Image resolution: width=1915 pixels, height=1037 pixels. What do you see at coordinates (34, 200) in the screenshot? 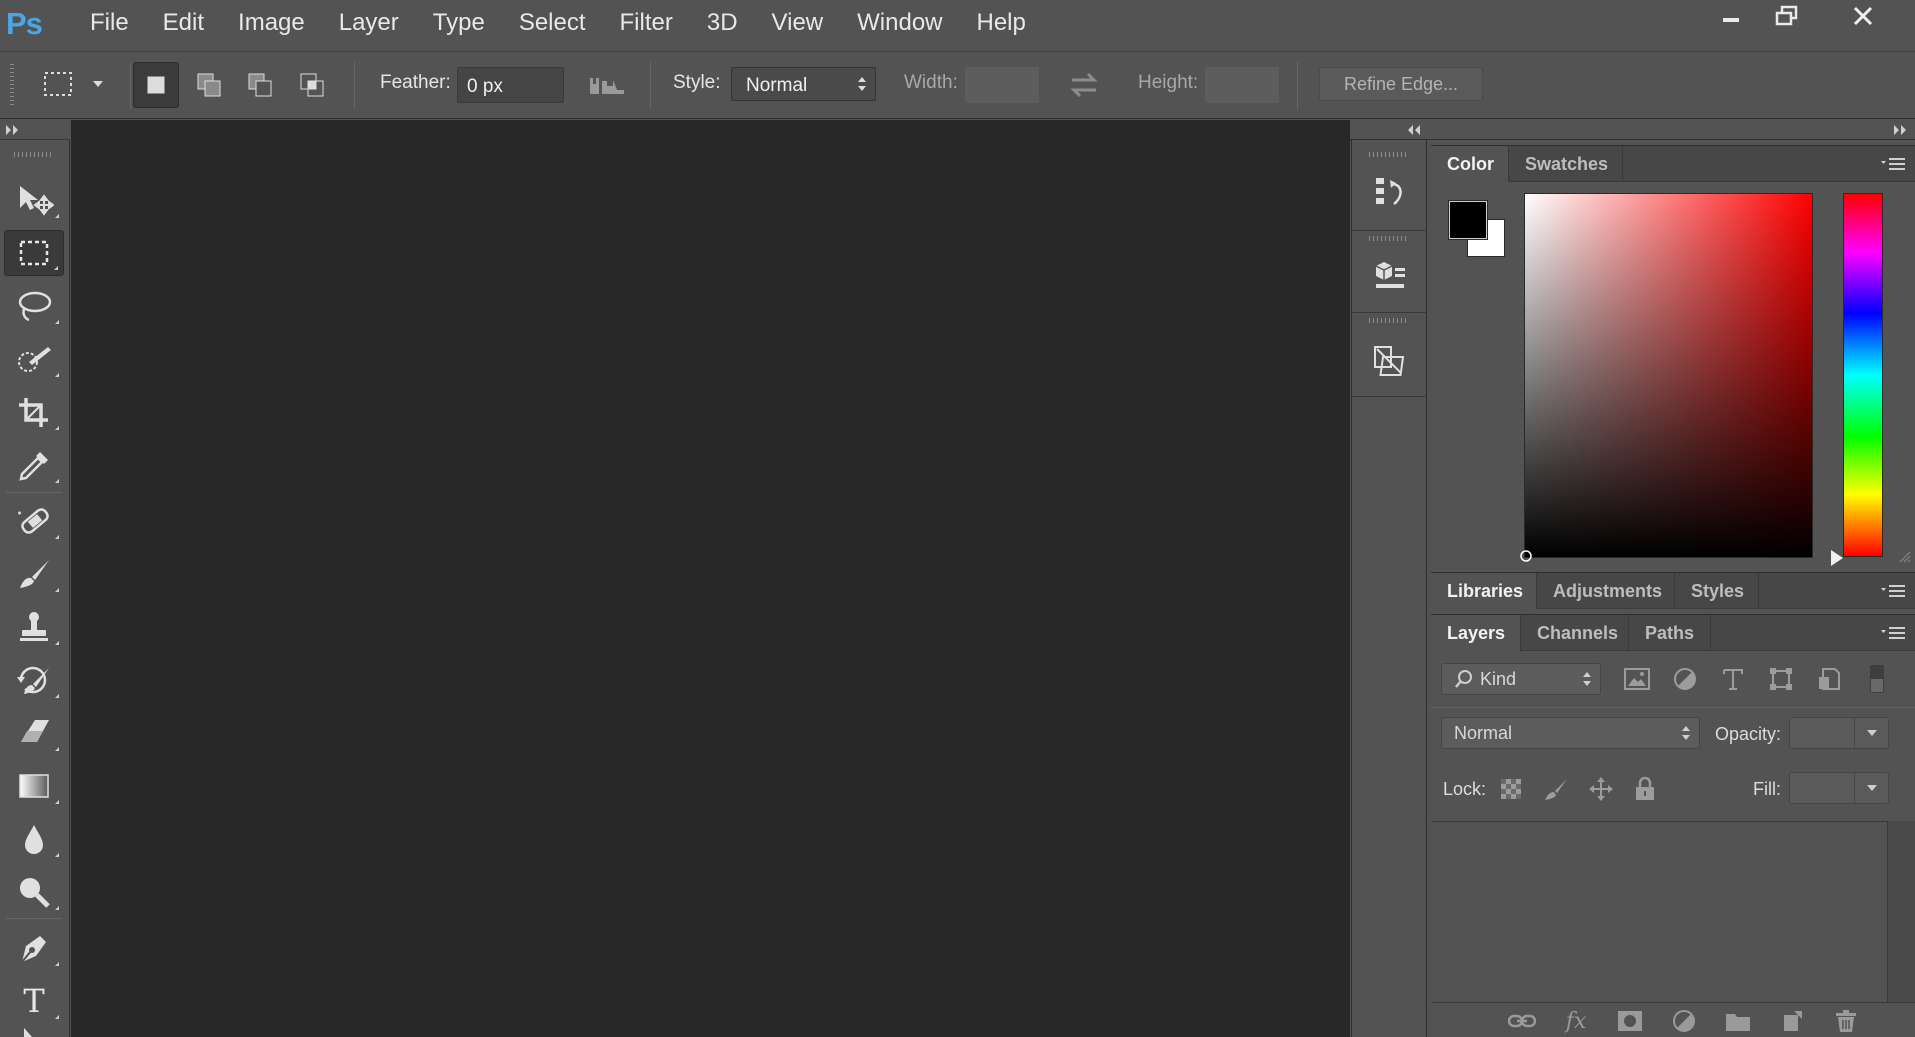
I see `move-tool` at bounding box center [34, 200].